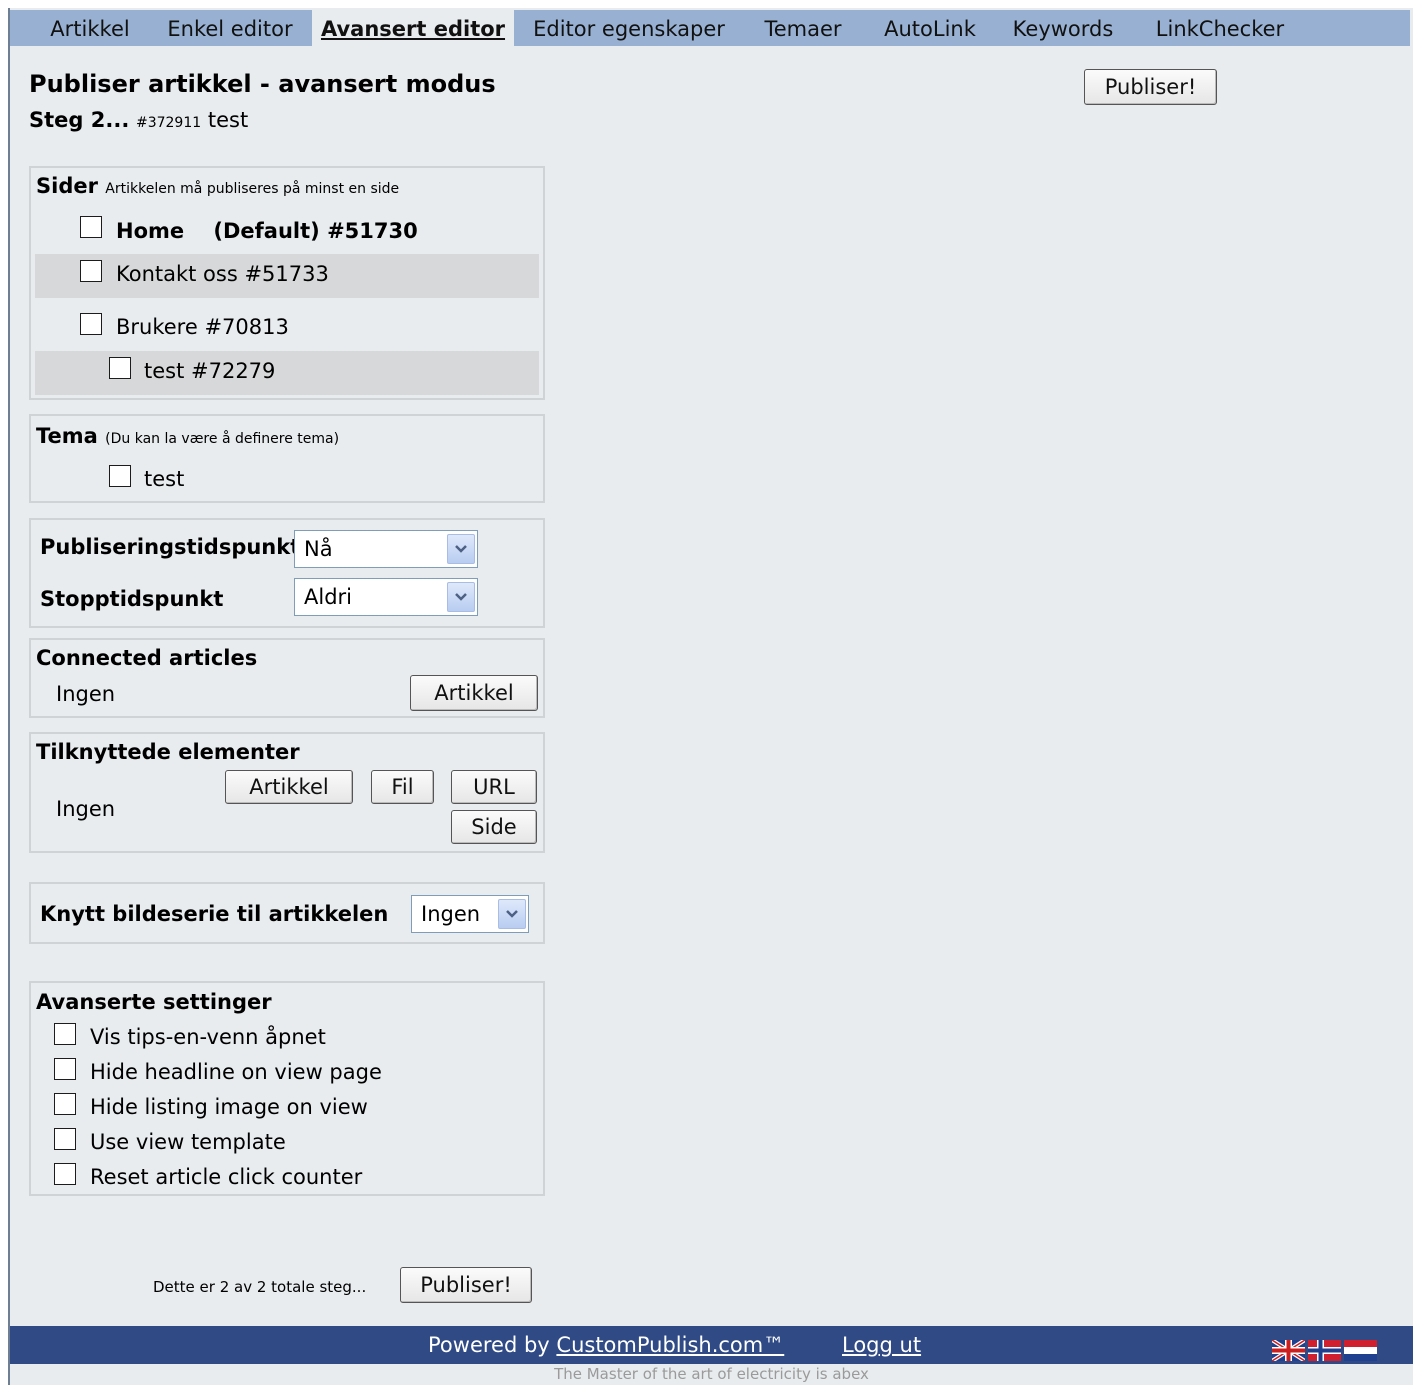 The image size is (1413, 1385). Describe the element at coordinates (91, 227) in the screenshot. I see `checkbox-page-home` at that location.